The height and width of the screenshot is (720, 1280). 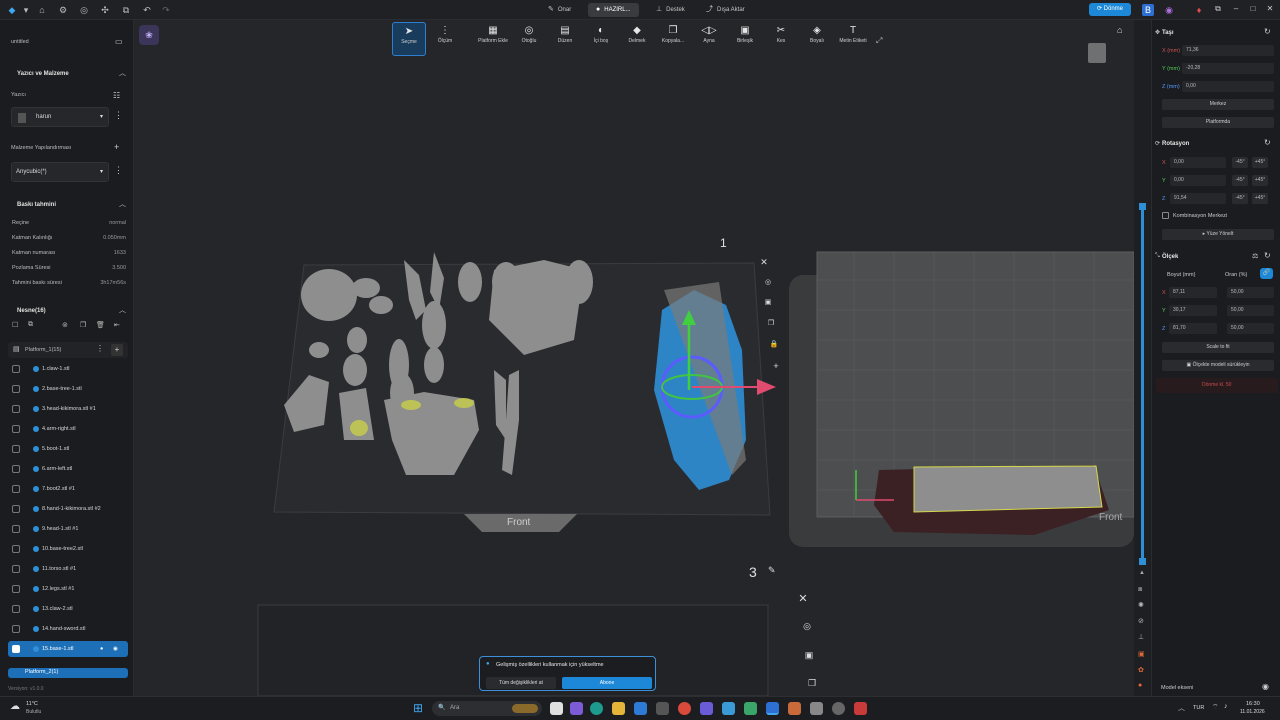 What do you see at coordinates (1119, 30) in the screenshot?
I see `view-home-icon: ⌂` at bounding box center [1119, 30].